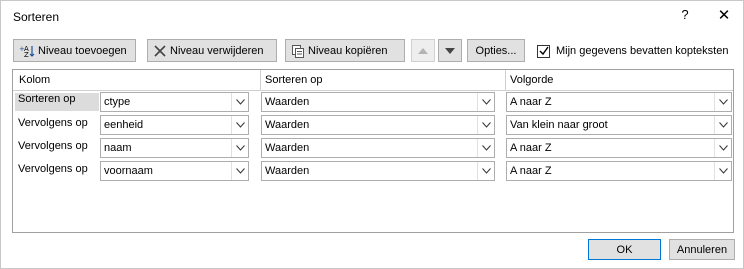 This screenshot has height=269, width=744. What do you see at coordinates (57, 102) in the screenshot?
I see `row-label: Sorteren op` at bounding box center [57, 102].